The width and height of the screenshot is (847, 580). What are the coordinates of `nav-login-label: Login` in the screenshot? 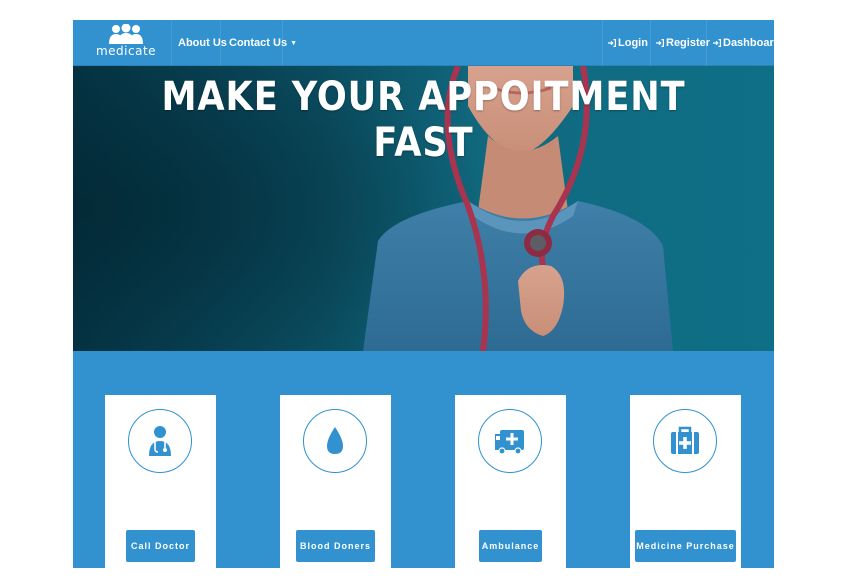 It's located at (633, 43).